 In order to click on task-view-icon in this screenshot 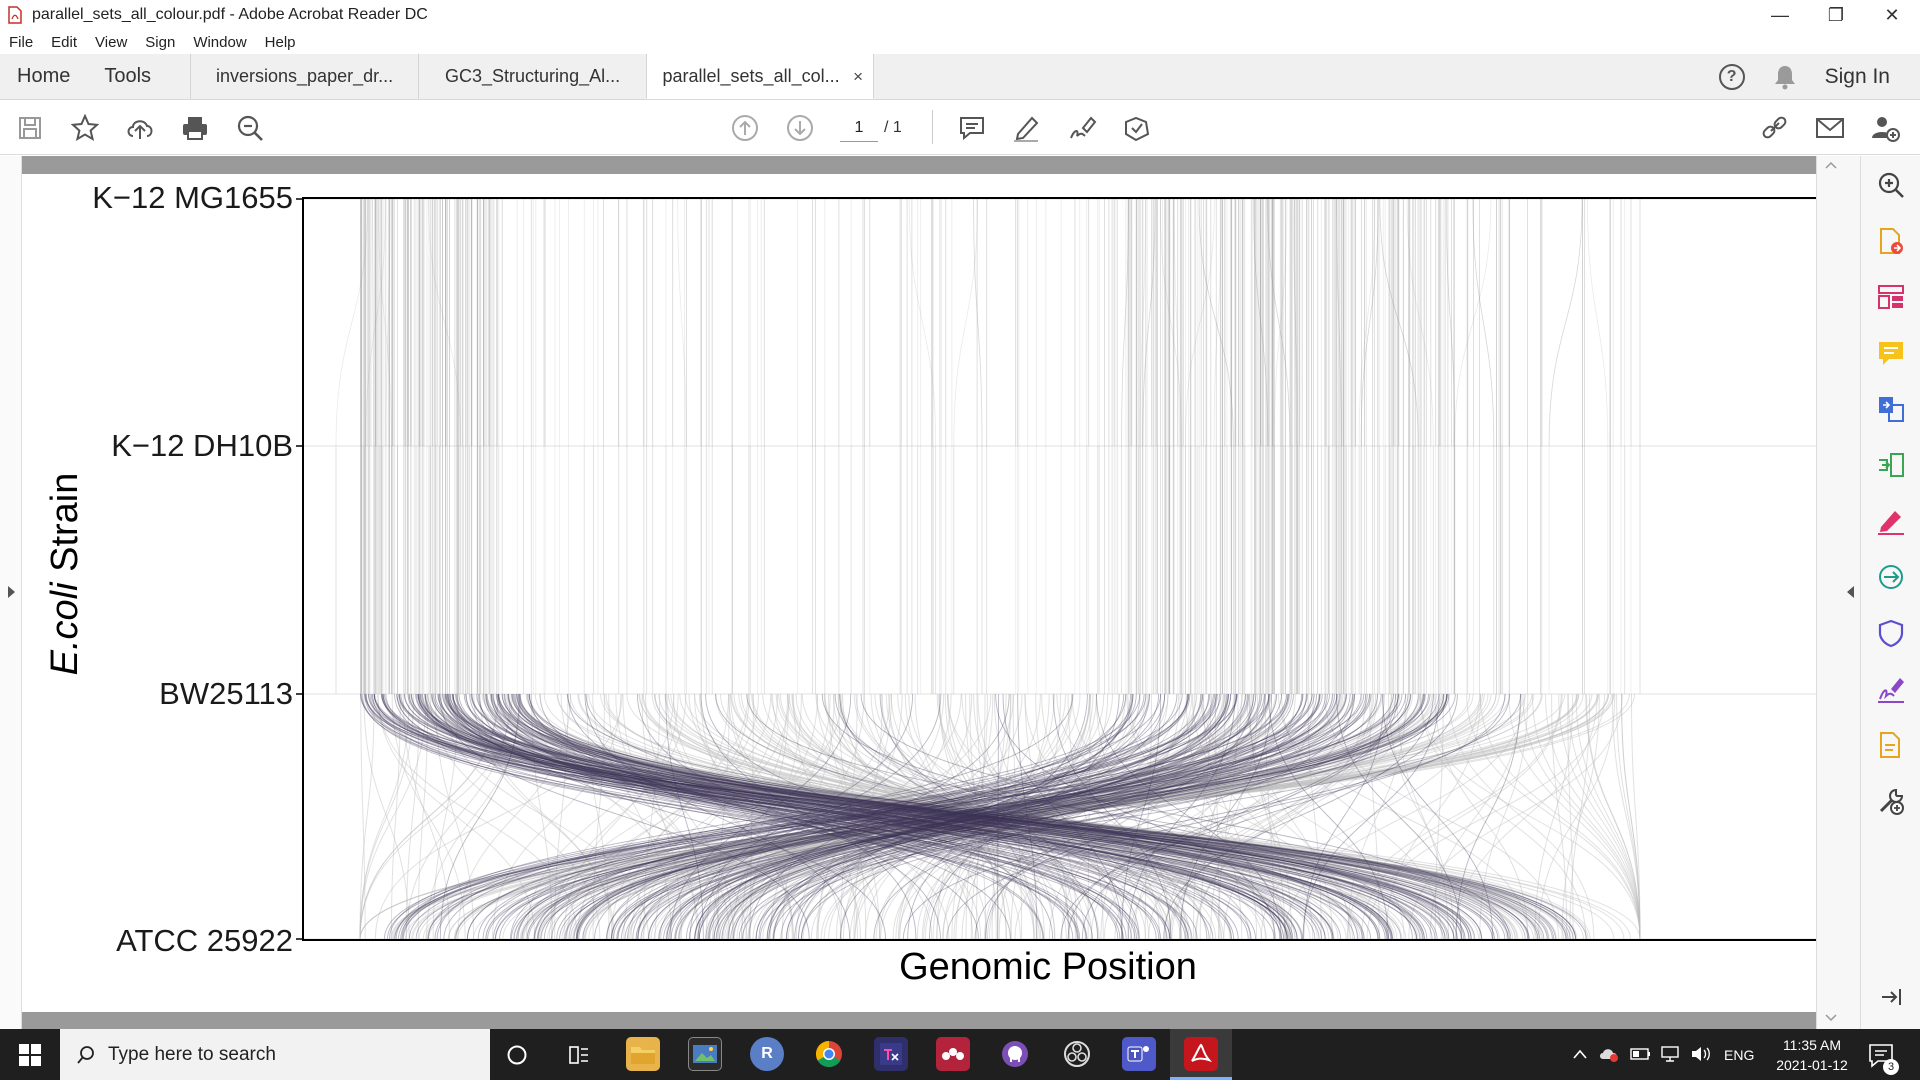, I will do `click(579, 1055)`.